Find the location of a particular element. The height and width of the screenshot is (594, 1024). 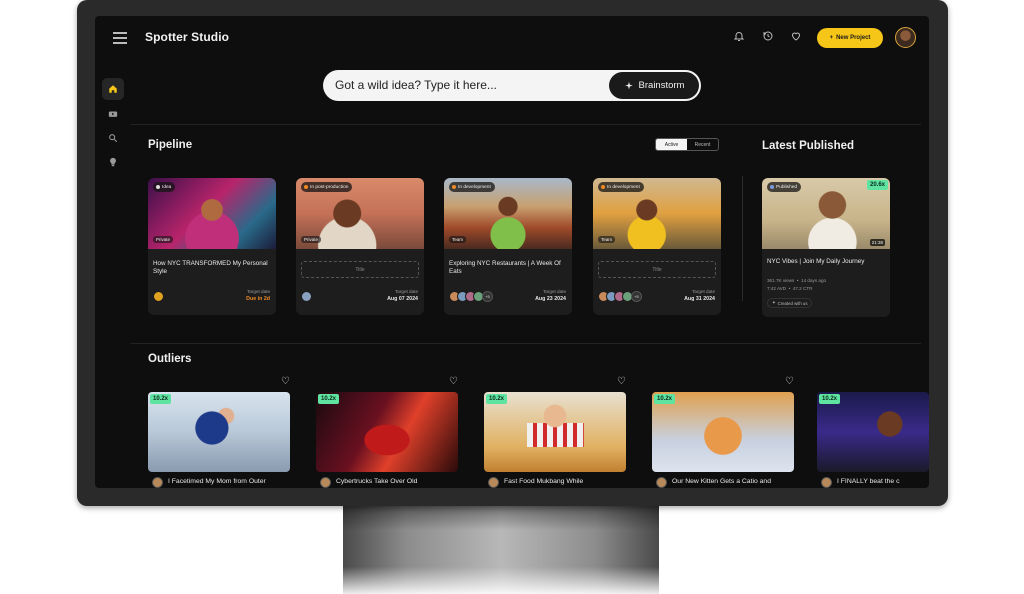

sidebar-item-ideas is located at coordinates (113, 162).